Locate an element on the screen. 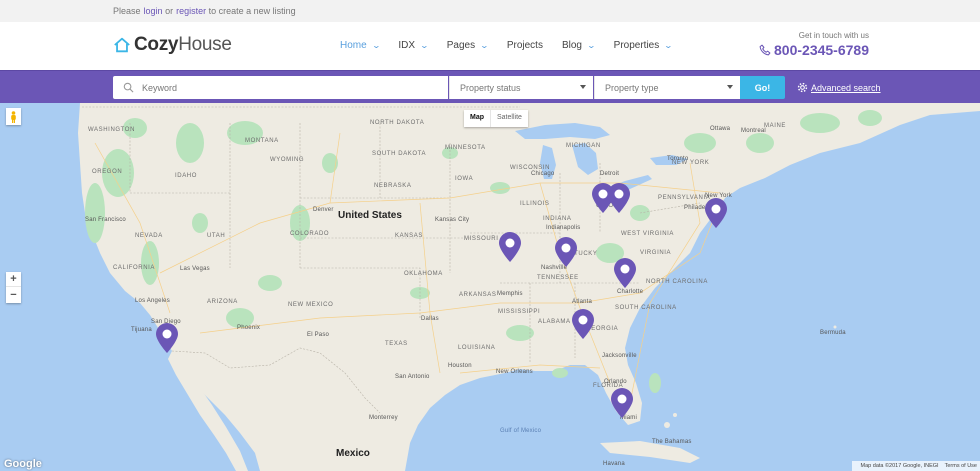  phone-icon is located at coordinates (765, 50).